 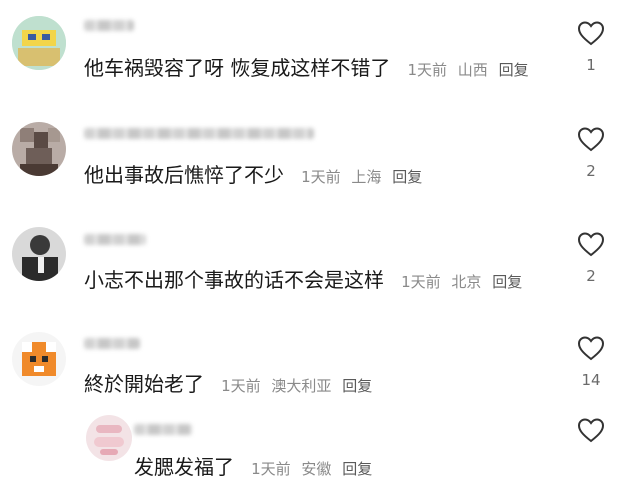 What do you see at coordinates (591, 65) in the screenshot?
I see `like-count: 1` at bounding box center [591, 65].